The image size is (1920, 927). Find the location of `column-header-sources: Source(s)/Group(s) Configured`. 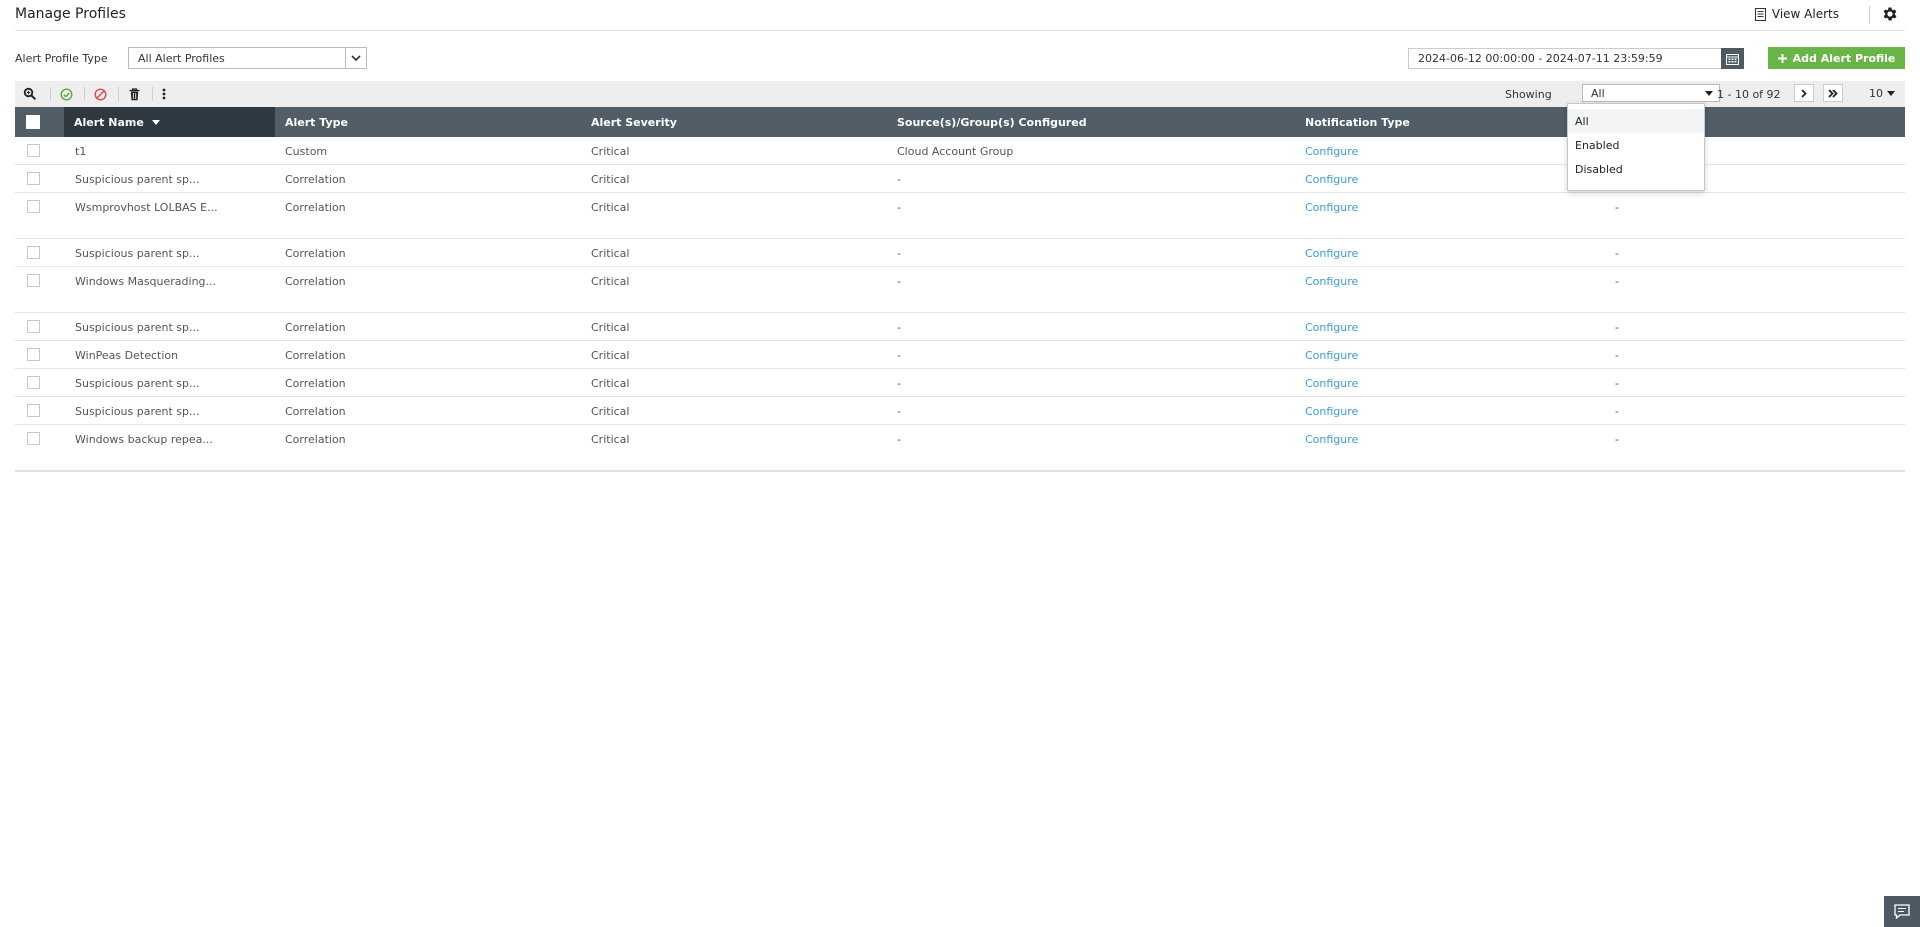

column-header-sources: Source(s)/Group(s) Configured is located at coordinates (992, 122).